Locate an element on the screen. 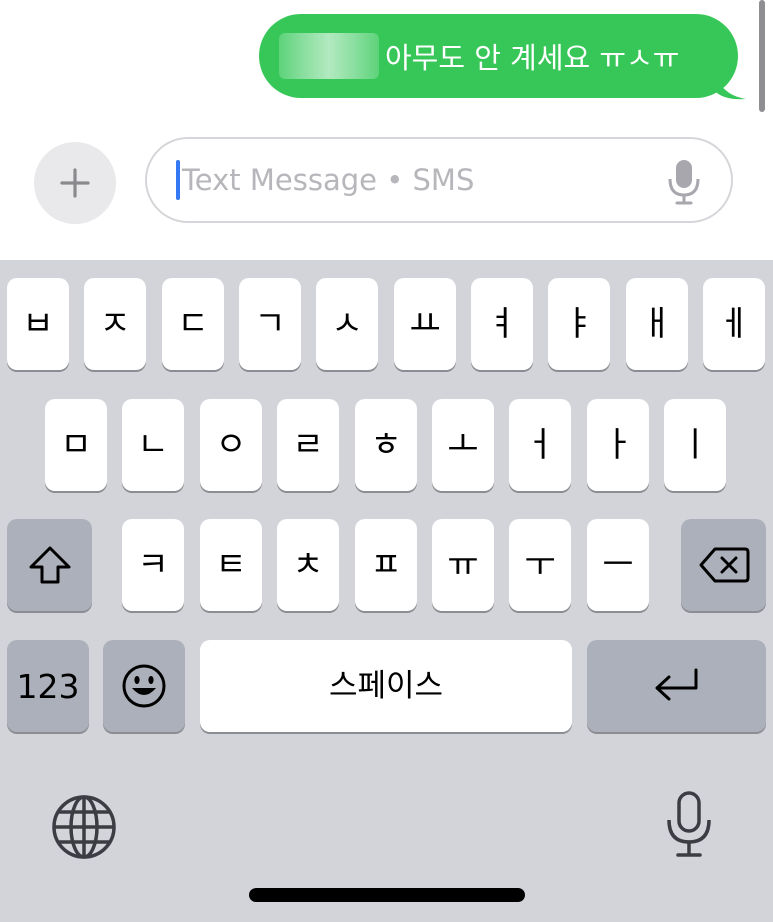  key-k: ㅋ is located at coordinates (153, 565).